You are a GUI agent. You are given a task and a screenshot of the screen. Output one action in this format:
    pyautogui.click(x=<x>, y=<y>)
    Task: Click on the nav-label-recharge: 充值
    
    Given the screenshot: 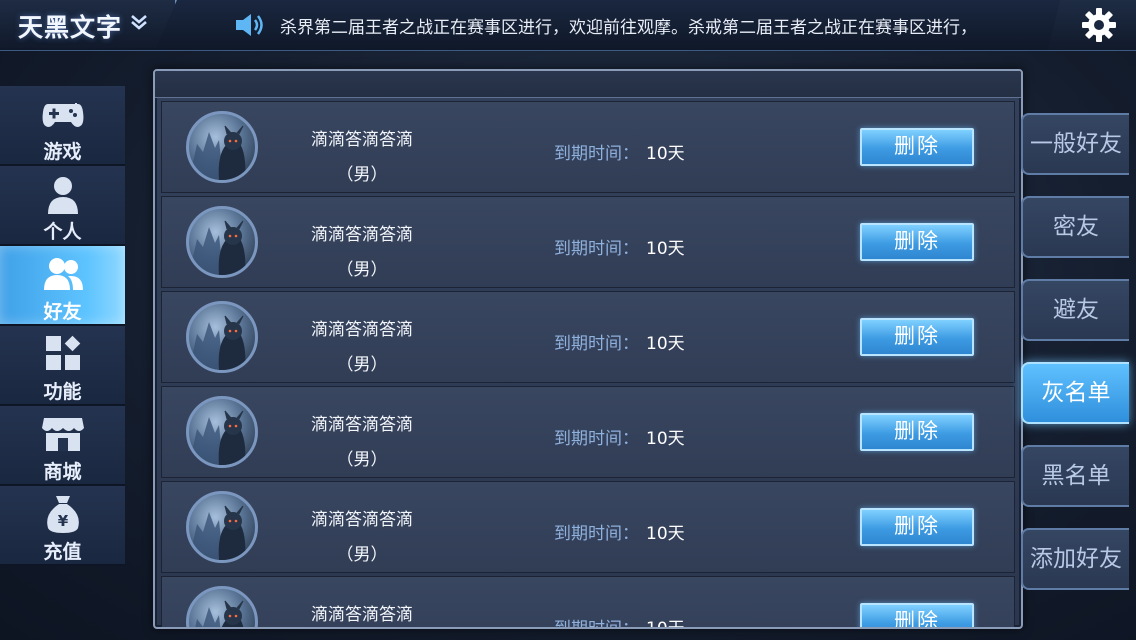 What is the action you would take?
    pyautogui.click(x=62, y=552)
    